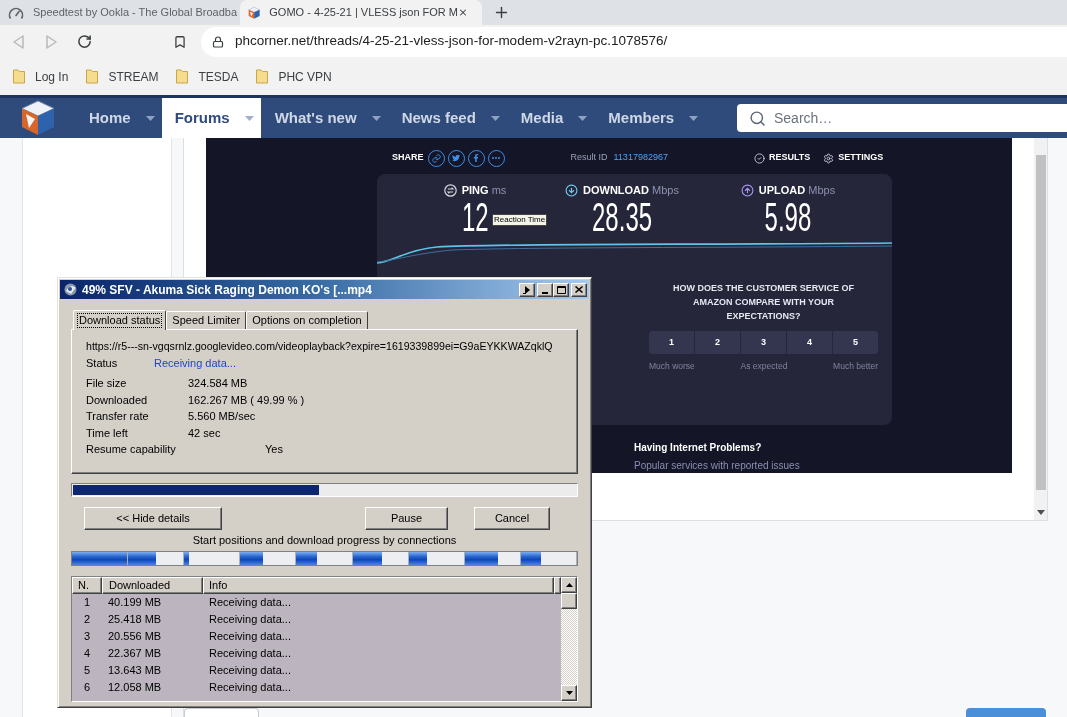 The width and height of the screenshot is (1067, 717). I want to click on row-number: 2, so click(87, 620).